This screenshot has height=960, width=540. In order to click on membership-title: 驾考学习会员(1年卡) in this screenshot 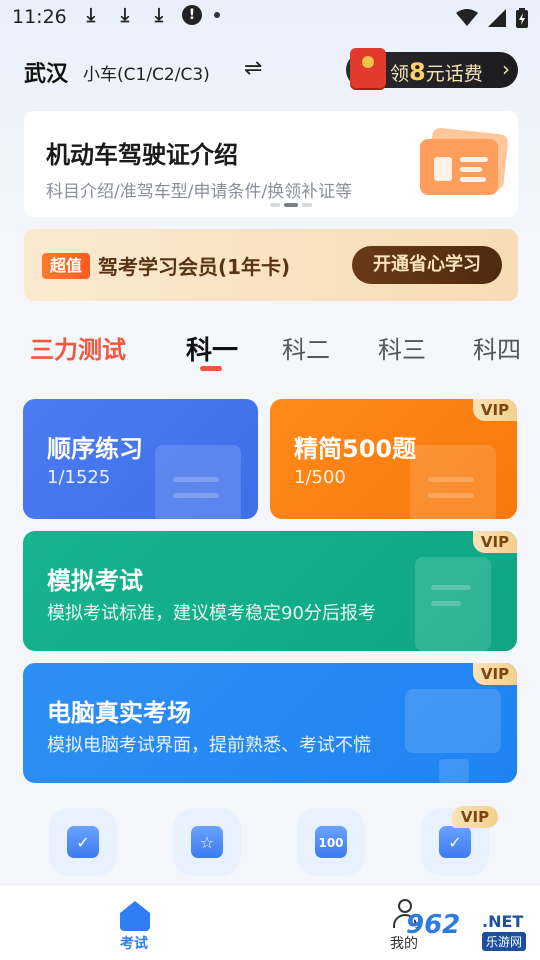, I will do `click(194, 267)`.